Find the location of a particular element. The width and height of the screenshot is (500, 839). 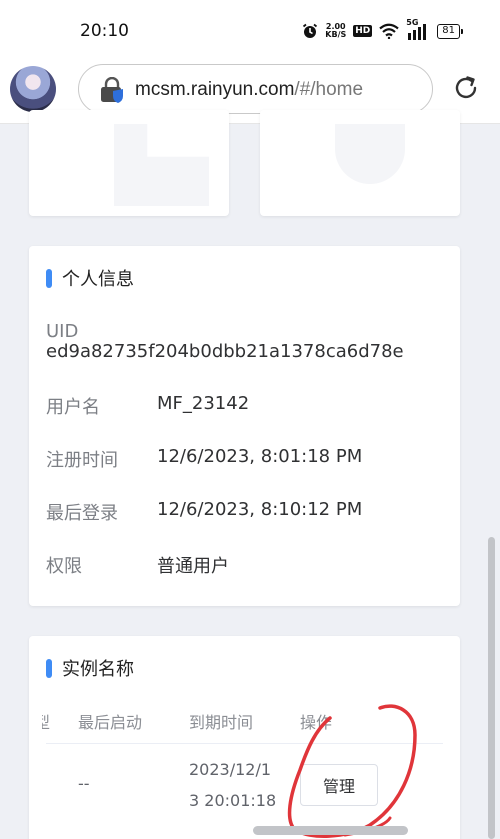

uid-label: UID is located at coordinates (62, 331).